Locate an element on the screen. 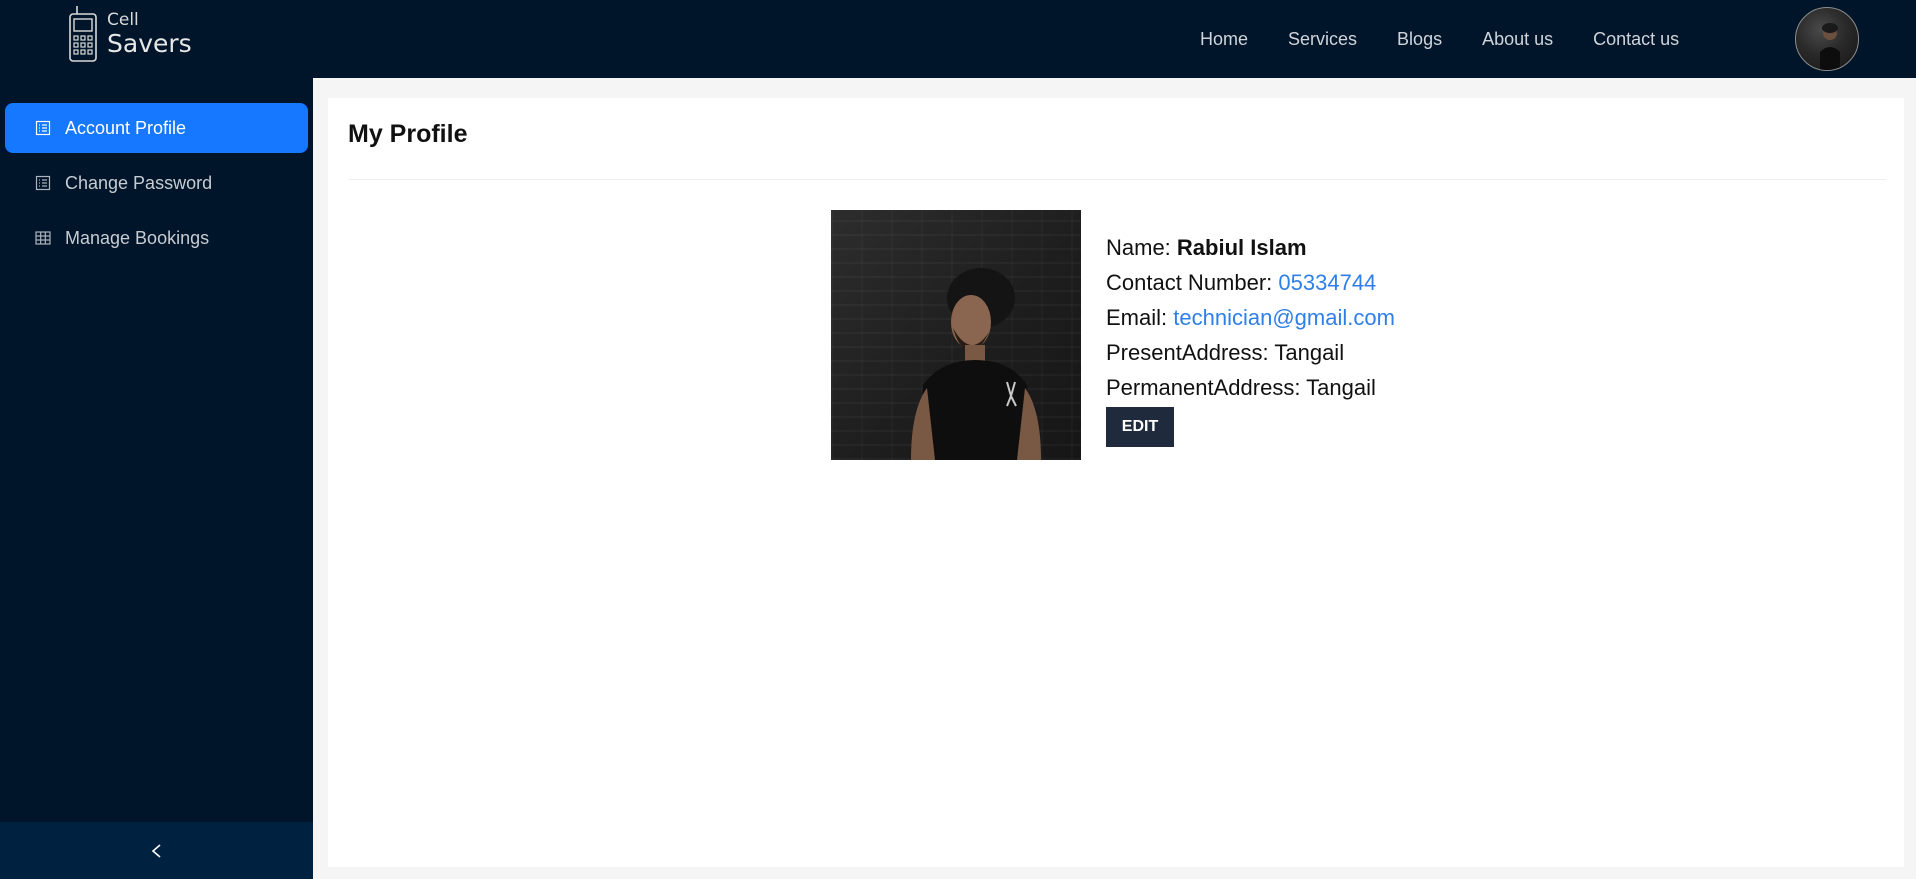 Image resolution: width=1916 pixels, height=879 pixels. brand-name: Cell Savers is located at coordinates (149, 34).